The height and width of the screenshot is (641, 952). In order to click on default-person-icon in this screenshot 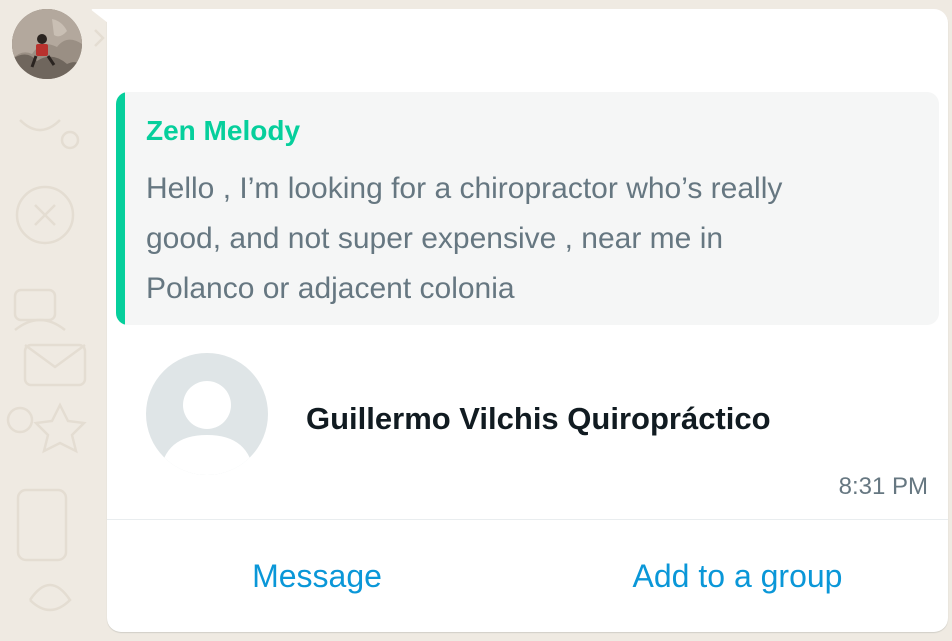, I will do `click(207, 414)`.